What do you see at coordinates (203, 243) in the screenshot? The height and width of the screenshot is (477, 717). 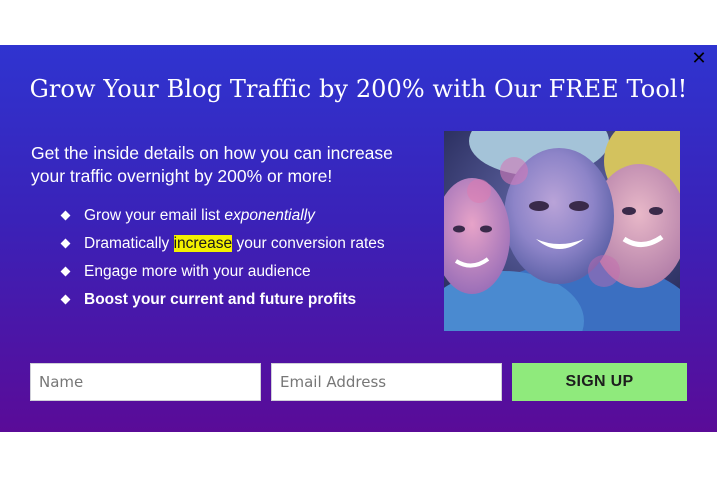 I see `bullet-highlight: increase` at bounding box center [203, 243].